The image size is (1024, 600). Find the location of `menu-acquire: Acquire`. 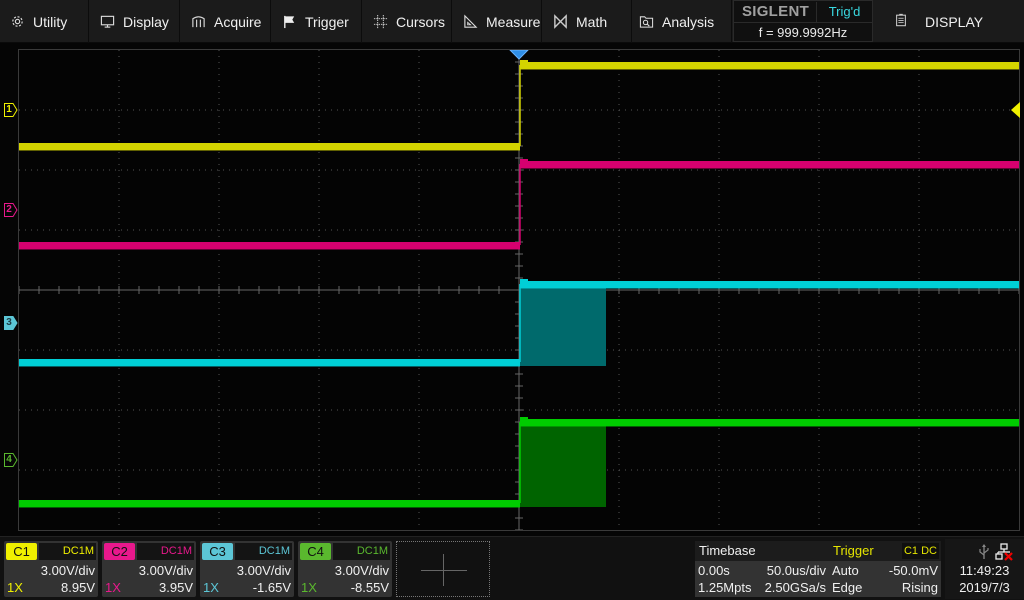

menu-acquire: Acquire is located at coordinates (226, 21).